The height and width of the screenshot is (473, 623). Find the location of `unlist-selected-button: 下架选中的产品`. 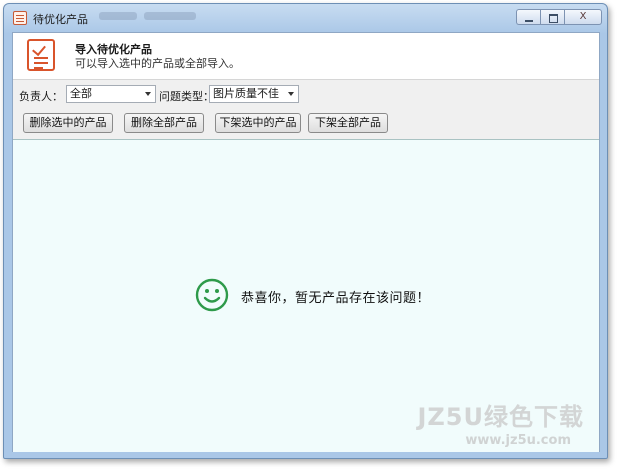

unlist-selected-button: 下架选中的产品 is located at coordinates (258, 123).